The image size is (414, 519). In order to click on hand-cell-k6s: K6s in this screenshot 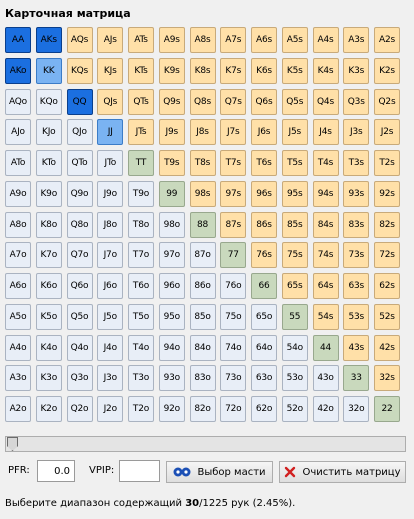, I will do `click(264, 70)`.